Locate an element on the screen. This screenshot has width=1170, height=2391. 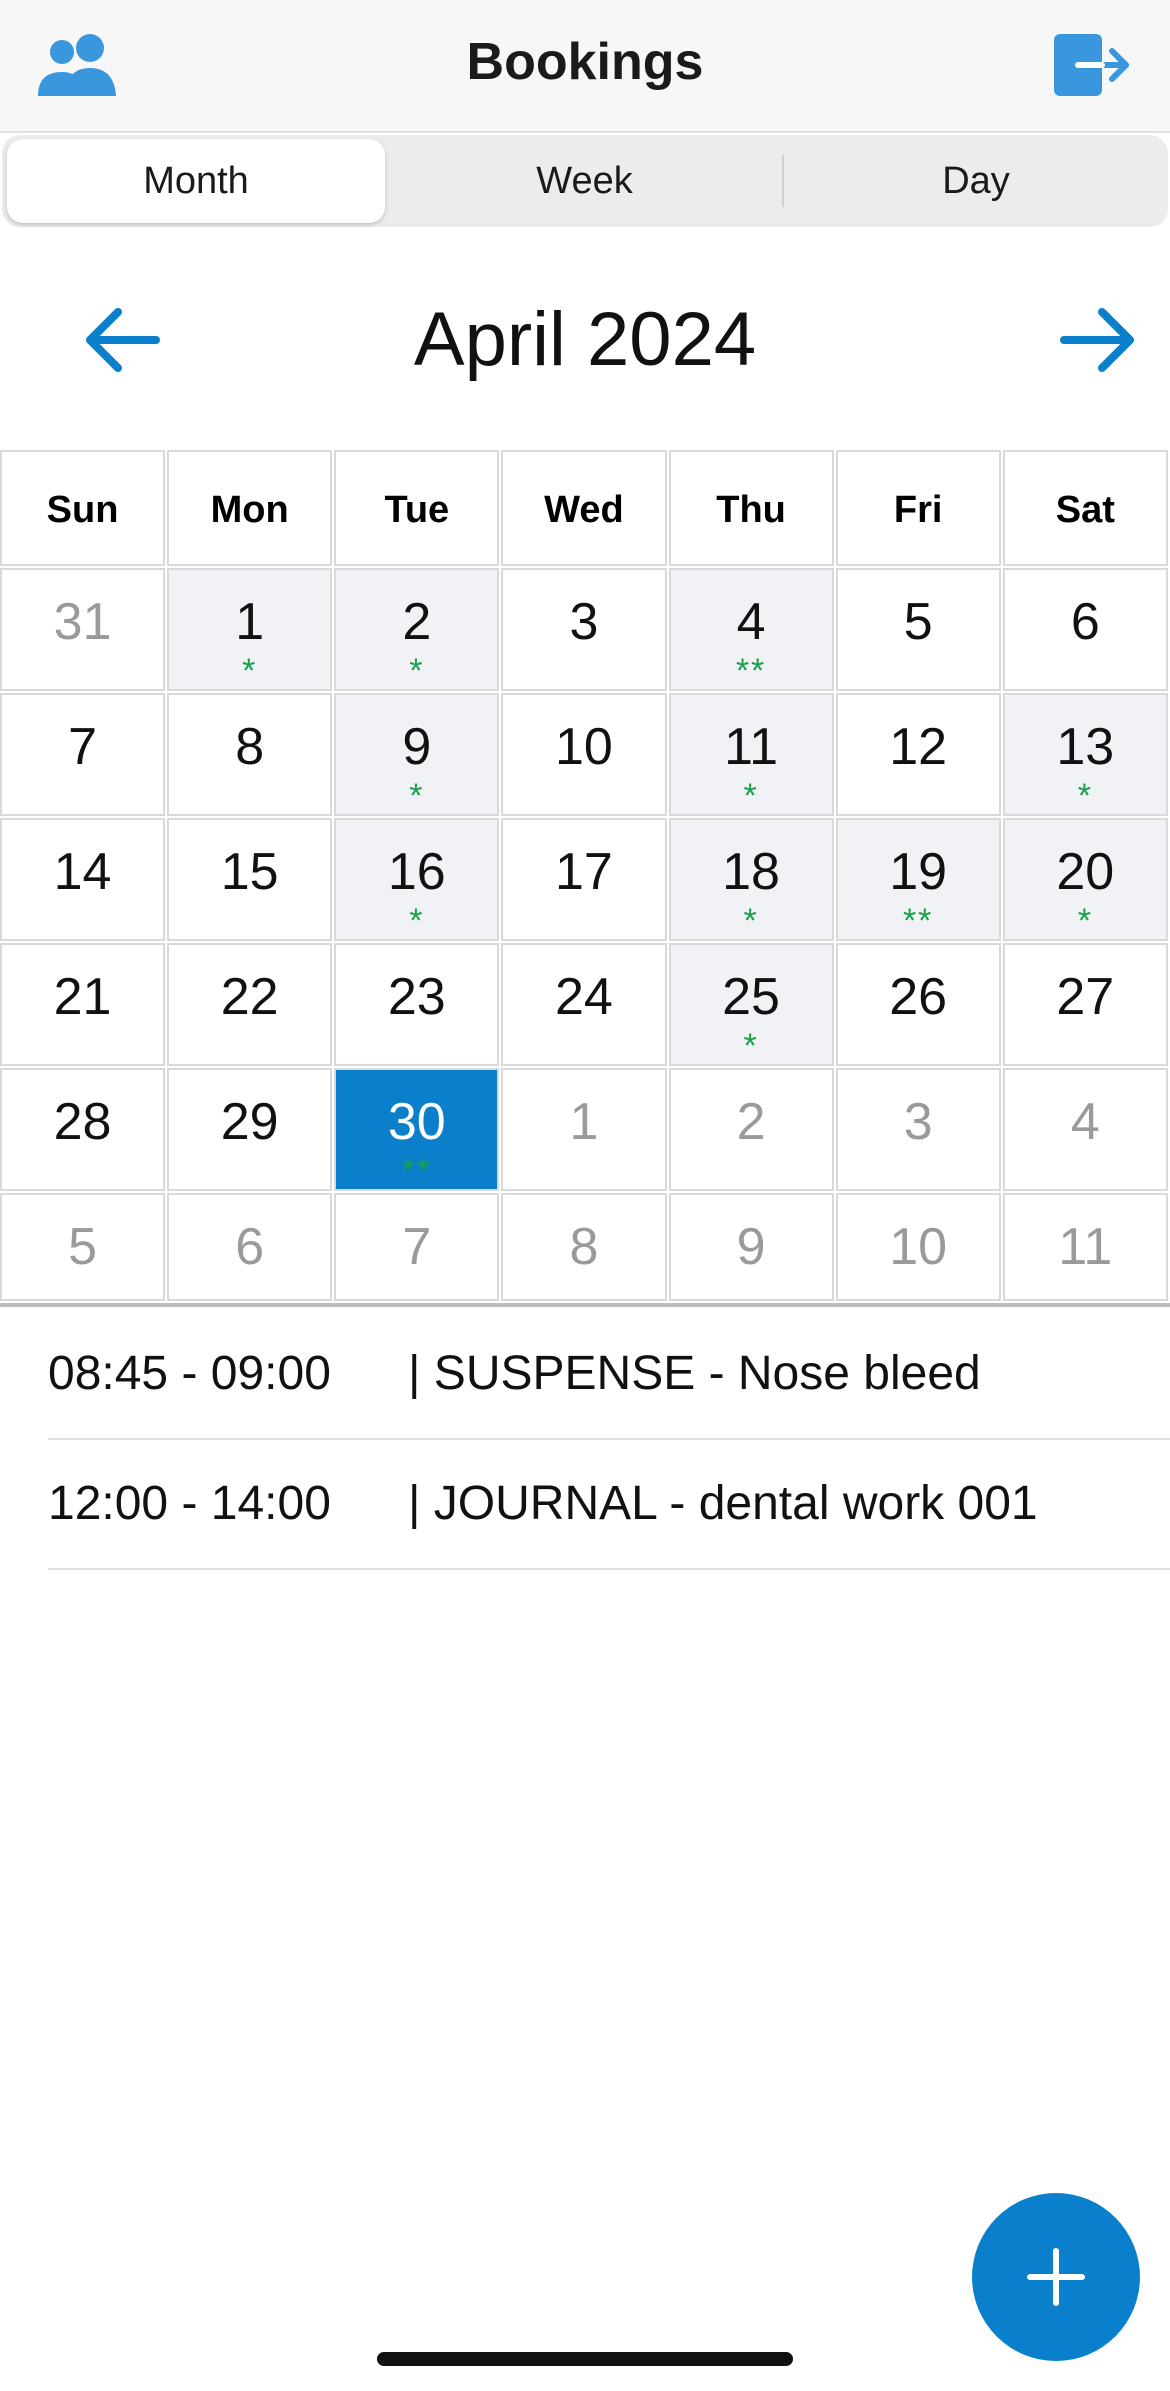
calendar-day: 13 * is located at coordinates (1085, 754).